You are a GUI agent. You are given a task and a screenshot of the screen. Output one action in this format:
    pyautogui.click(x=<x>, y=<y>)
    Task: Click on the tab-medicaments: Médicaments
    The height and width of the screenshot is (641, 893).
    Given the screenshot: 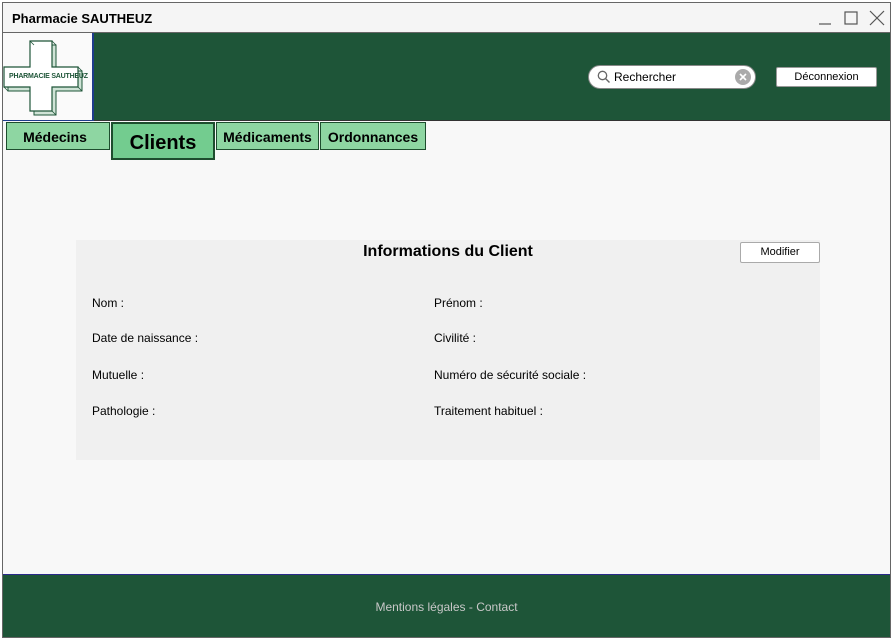 What is the action you would take?
    pyautogui.click(x=267, y=136)
    